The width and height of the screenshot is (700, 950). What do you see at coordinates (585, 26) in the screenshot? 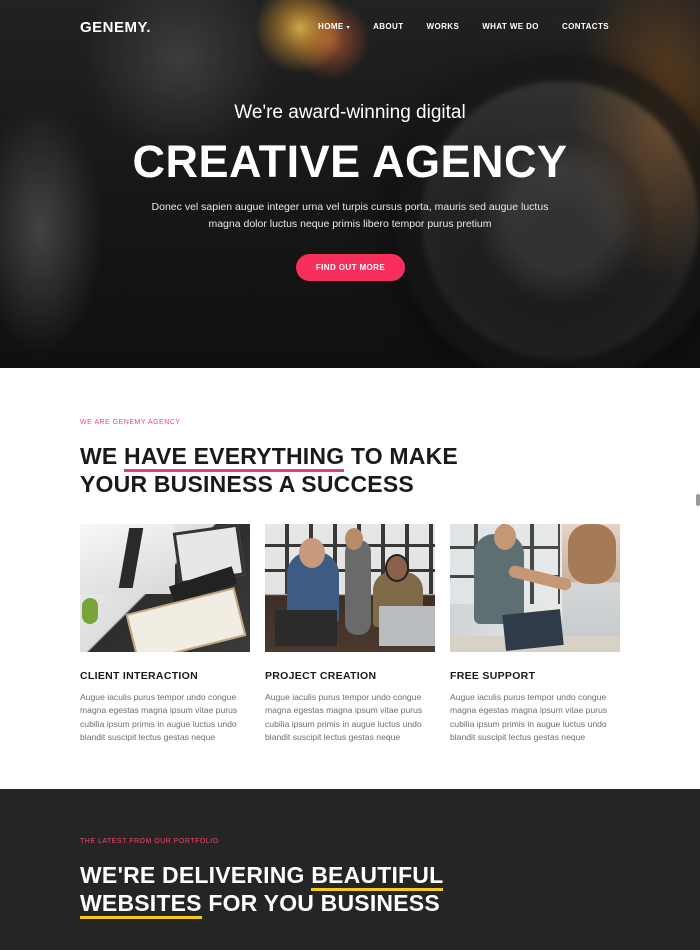
I see `nav-item-contacts: CONTACTS` at bounding box center [585, 26].